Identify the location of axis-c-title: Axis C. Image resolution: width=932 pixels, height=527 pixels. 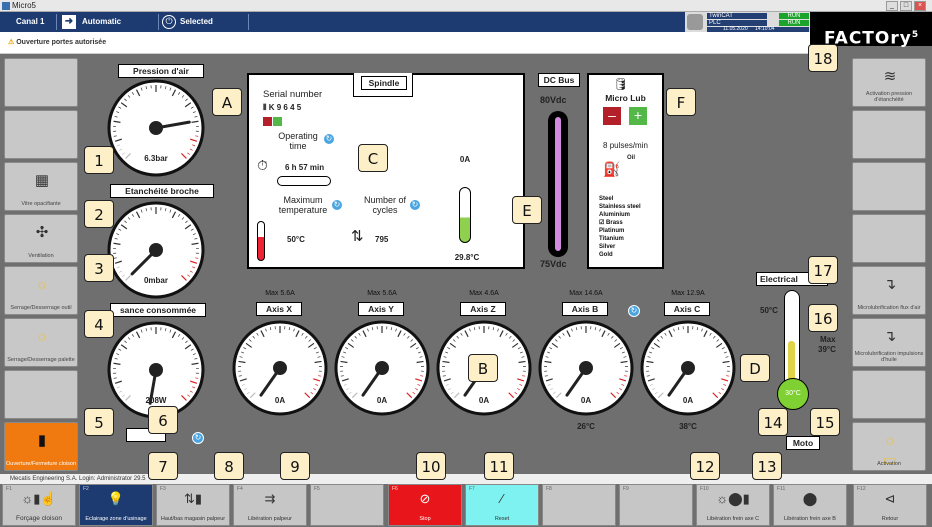
(687, 309).